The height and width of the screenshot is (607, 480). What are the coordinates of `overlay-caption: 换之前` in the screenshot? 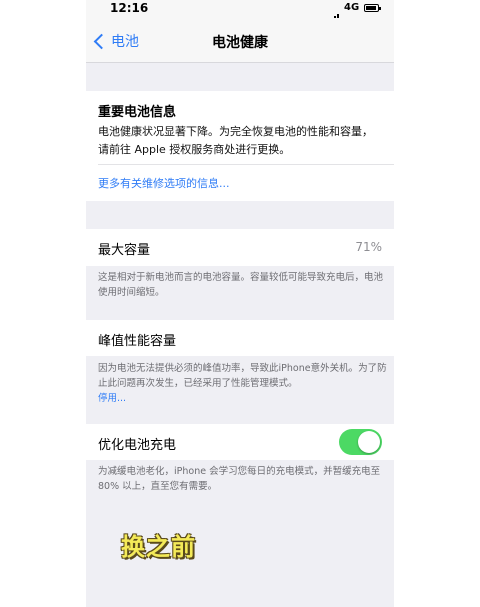 It's located at (158, 547).